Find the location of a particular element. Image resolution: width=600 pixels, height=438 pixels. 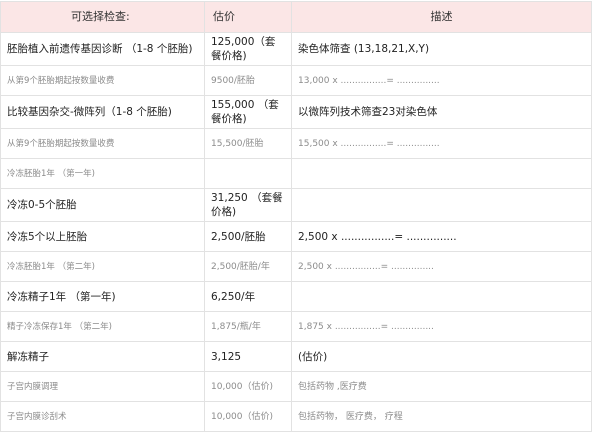

table-row: 冷冻胚胎1年 （第一年) is located at coordinates (296, 173).